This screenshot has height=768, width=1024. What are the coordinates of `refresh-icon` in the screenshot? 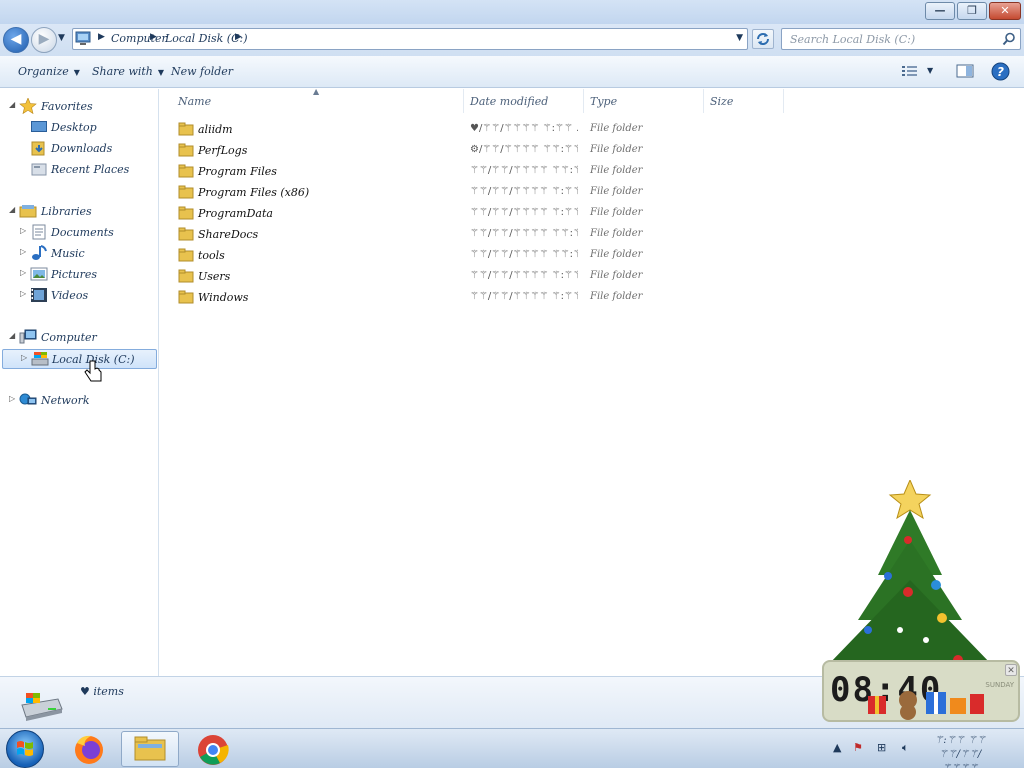 It's located at (763, 39).